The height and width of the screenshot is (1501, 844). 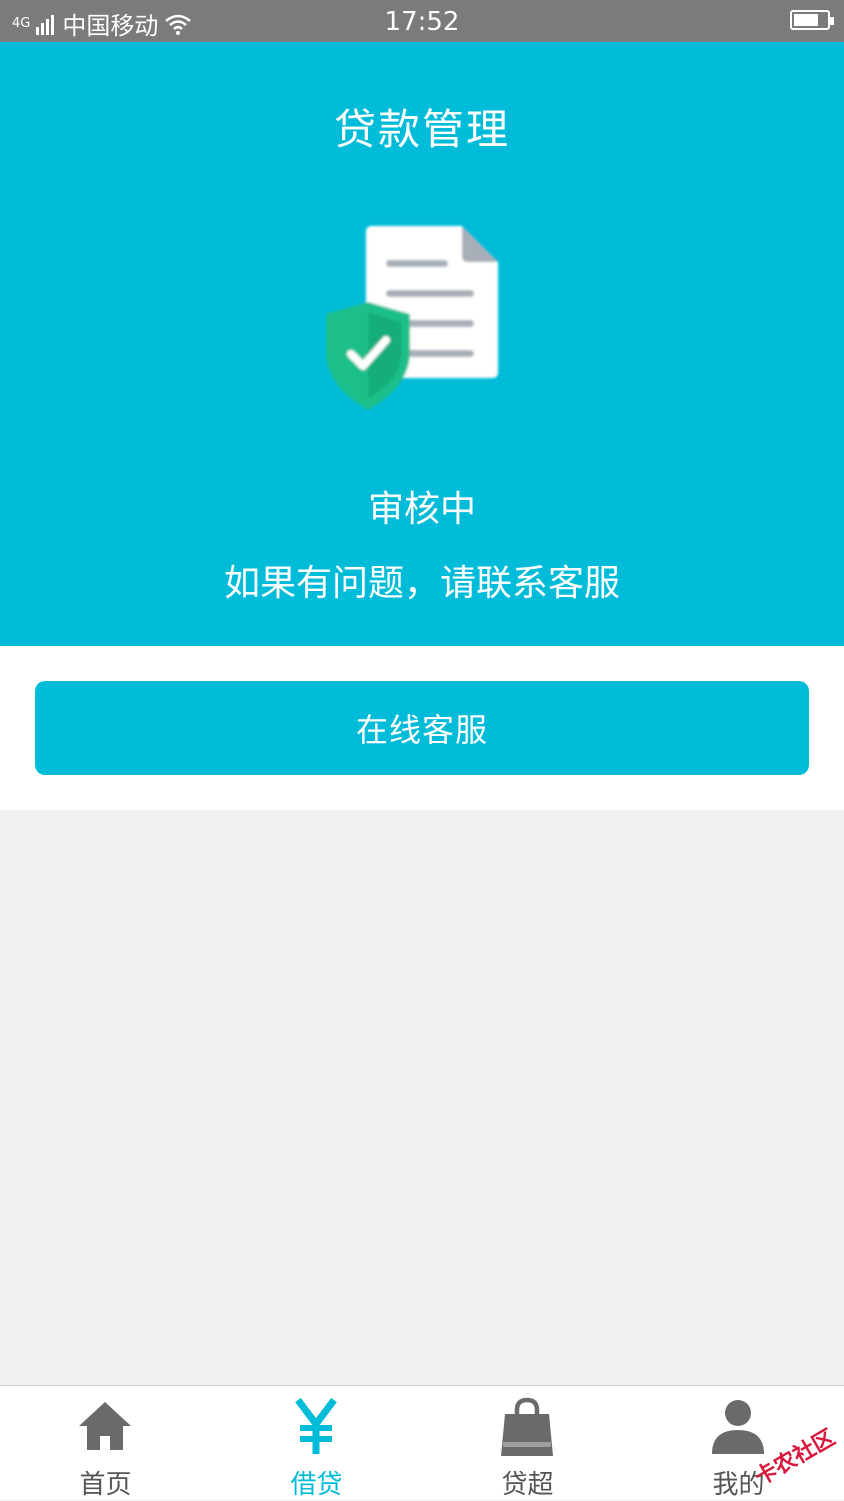 I want to click on tab-loan: 借贷, so click(x=316, y=1443).